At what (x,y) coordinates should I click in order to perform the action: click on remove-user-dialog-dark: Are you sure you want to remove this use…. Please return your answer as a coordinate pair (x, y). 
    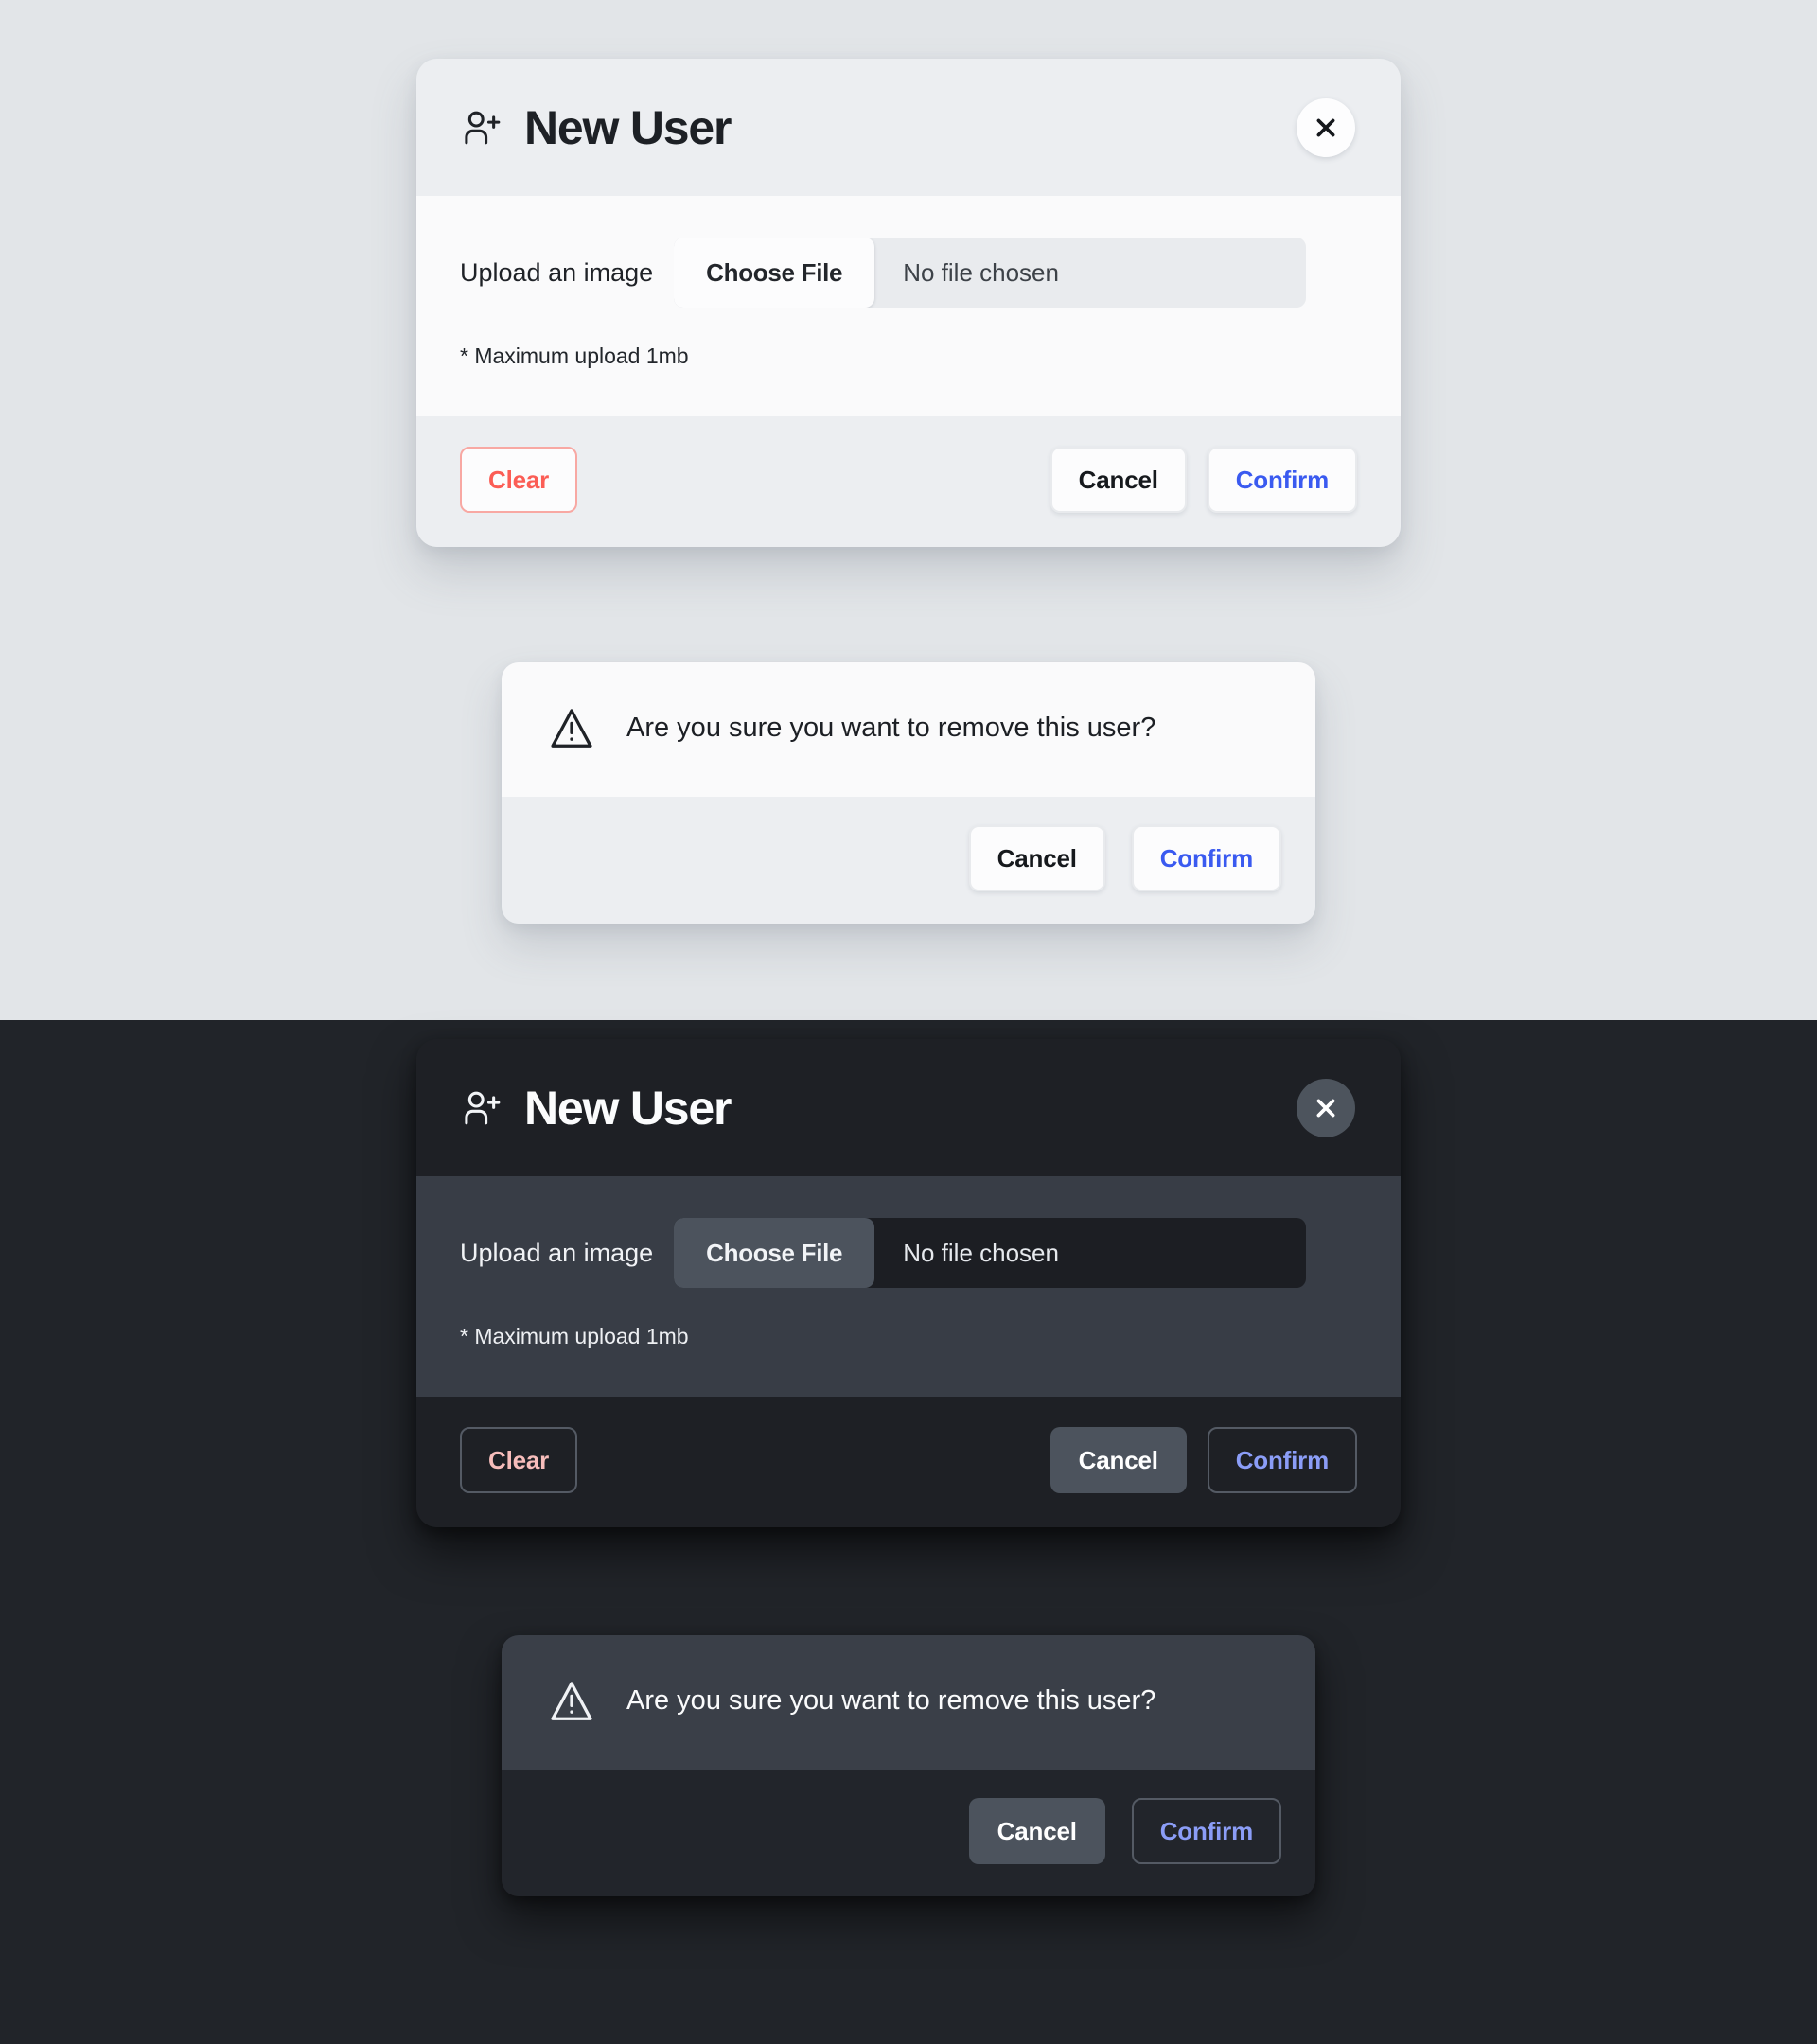
    Looking at the image, I should click on (908, 1765).